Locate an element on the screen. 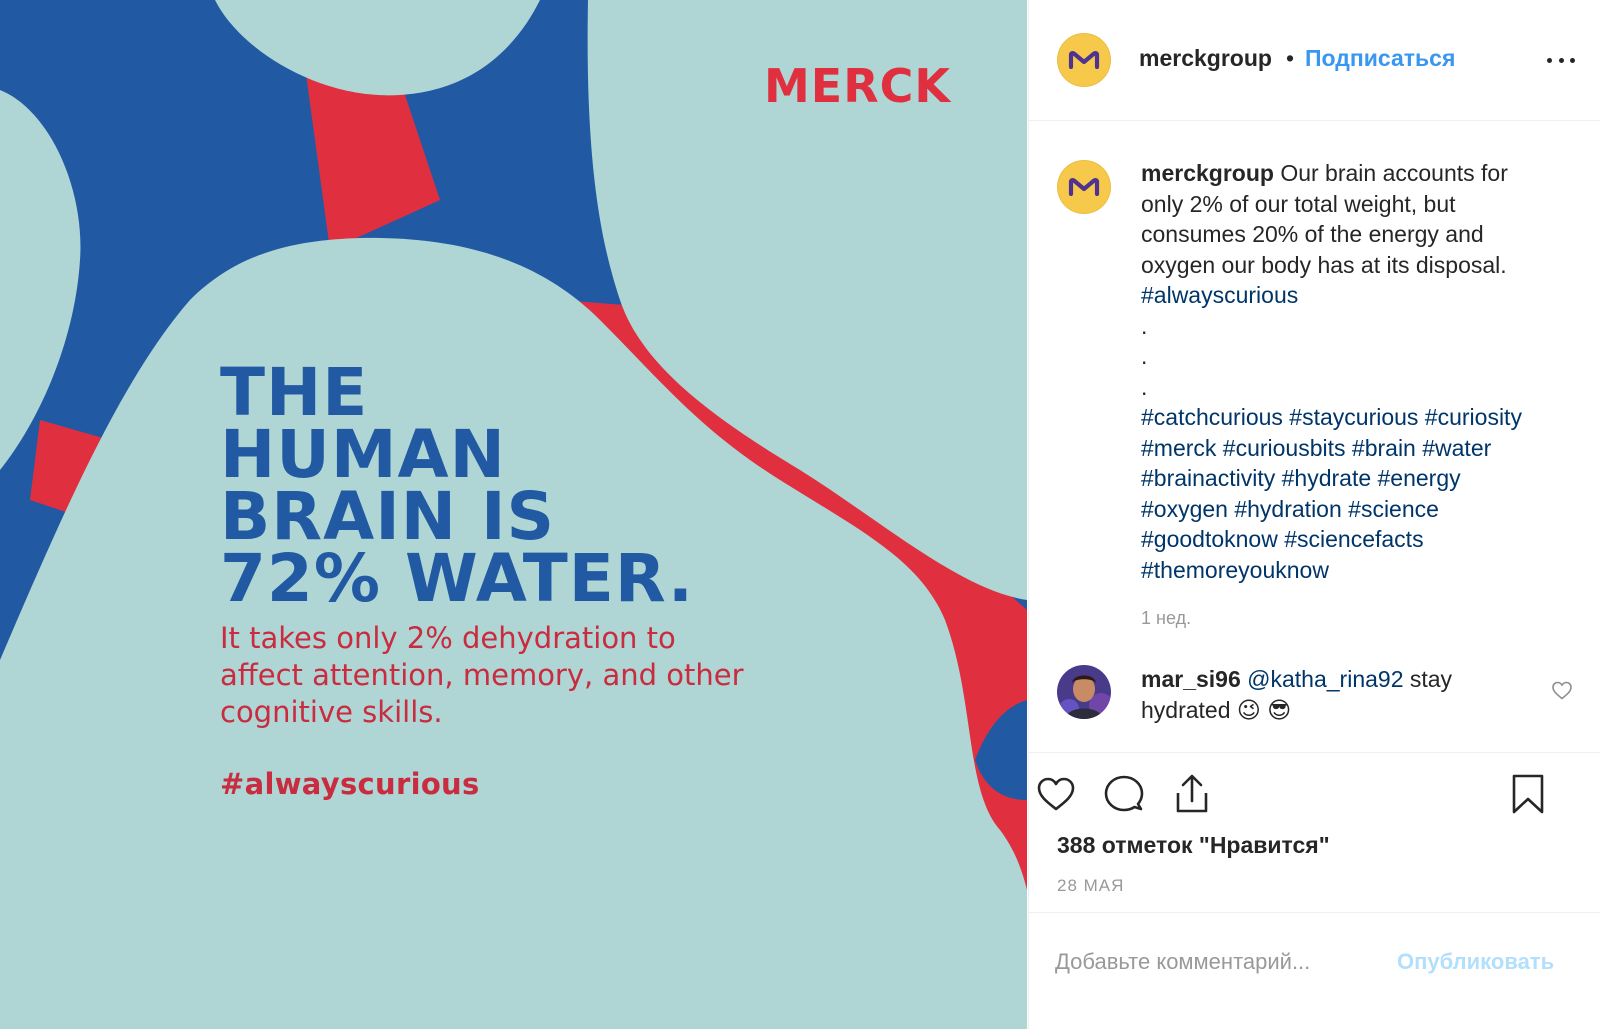  comment: mar_si96 @katha_rina92 stay hydrated 😉 😎 is located at coordinates (1314, 707).